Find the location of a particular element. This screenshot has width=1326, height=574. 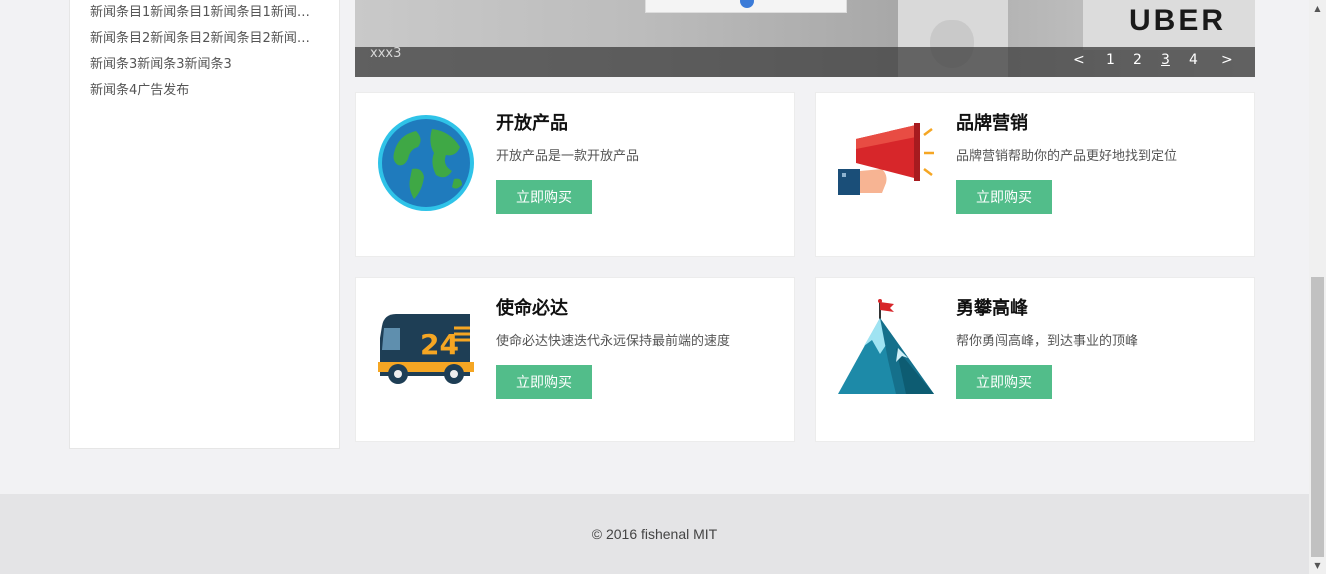

card-title: 品牌营销 is located at coordinates (992, 123).